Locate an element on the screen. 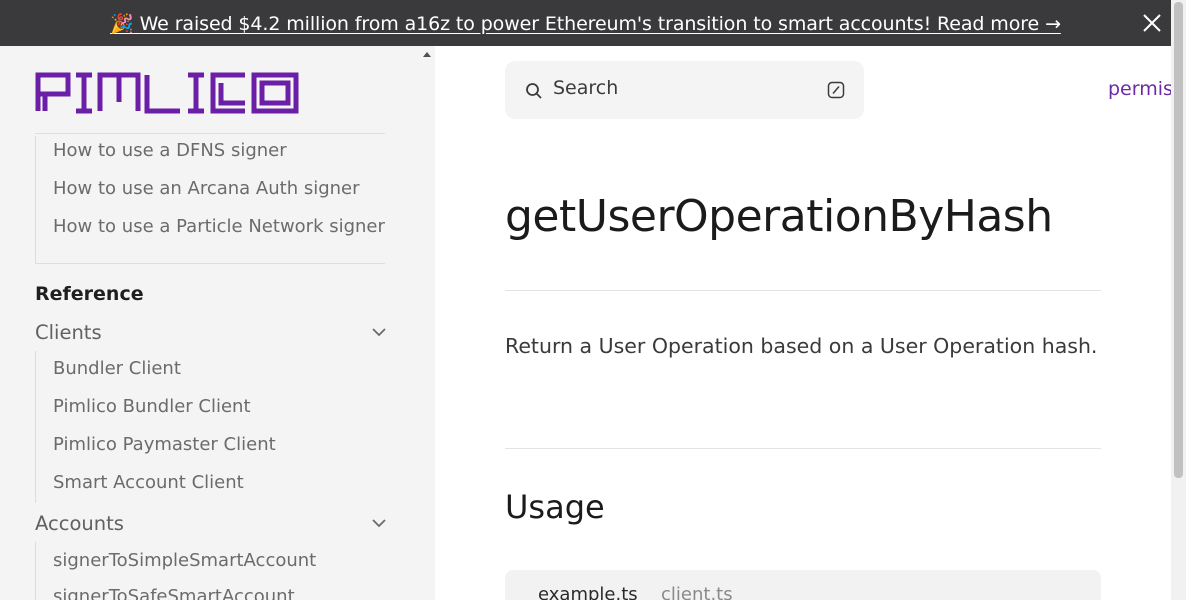 This screenshot has height=600, width=1186. tab-client-ts: client.ts is located at coordinates (697, 592).